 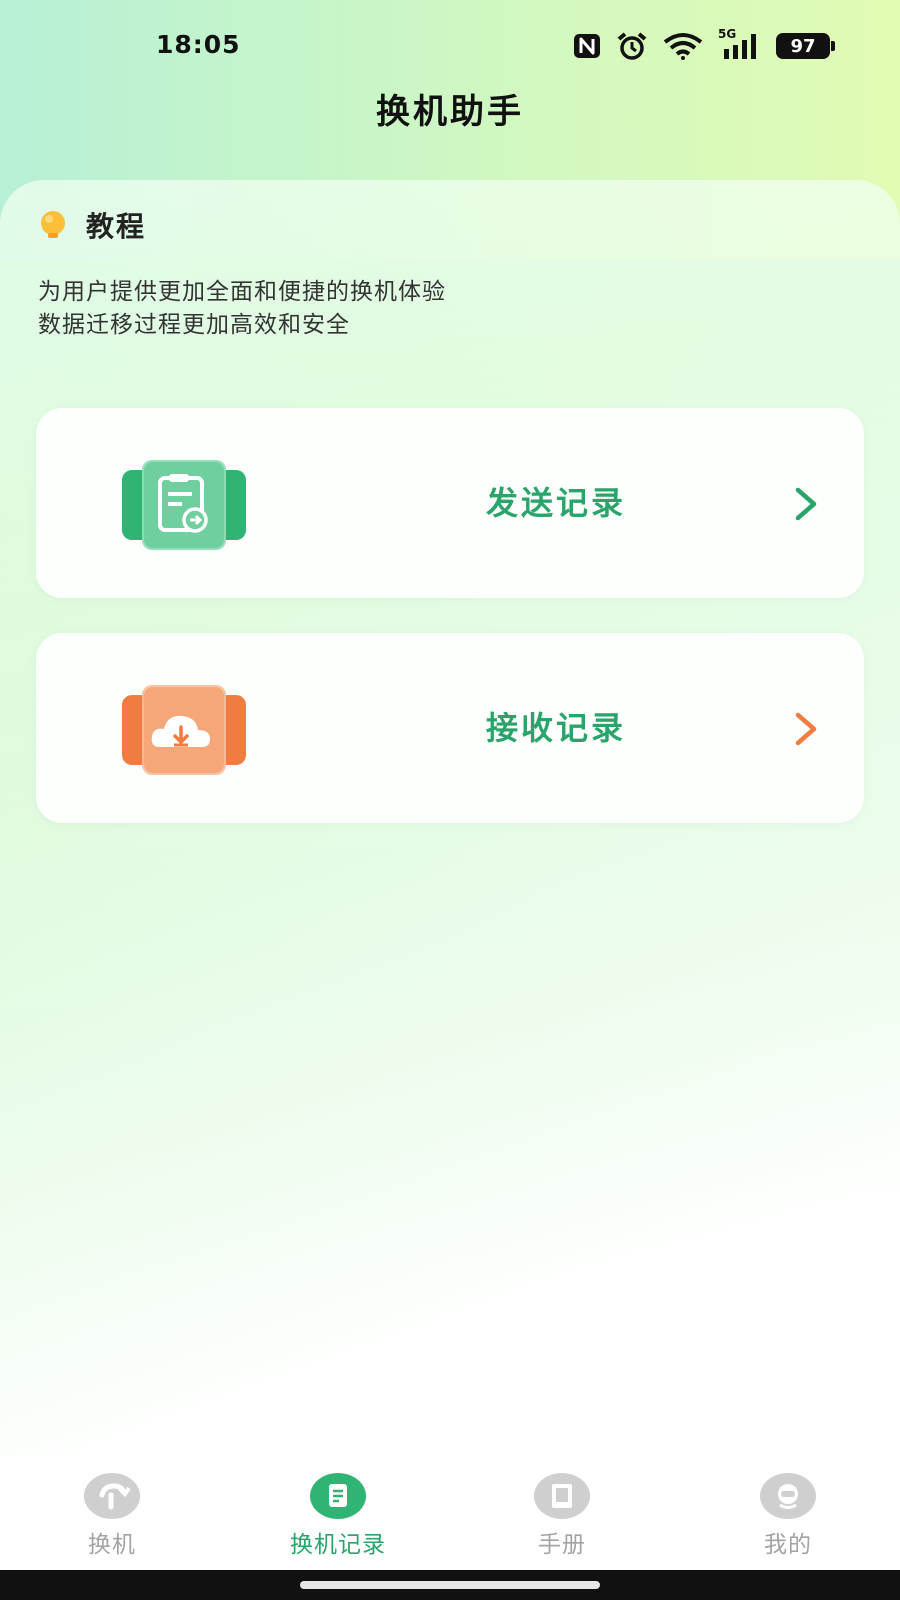 What do you see at coordinates (450, 503) in the screenshot?
I see `send-record-card: 发送记录` at bounding box center [450, 503].